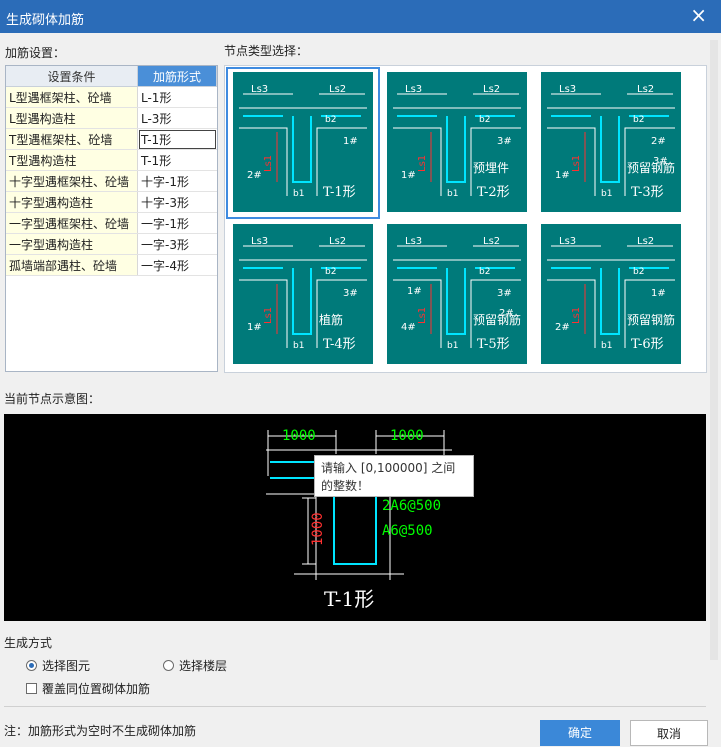 The width and height of the screenshot is (721, 747). Describe the element at coordinates (72, 265) in the screenshot. I see `condition-cell: 孤墙端部遇柱、砼墙` at that location.